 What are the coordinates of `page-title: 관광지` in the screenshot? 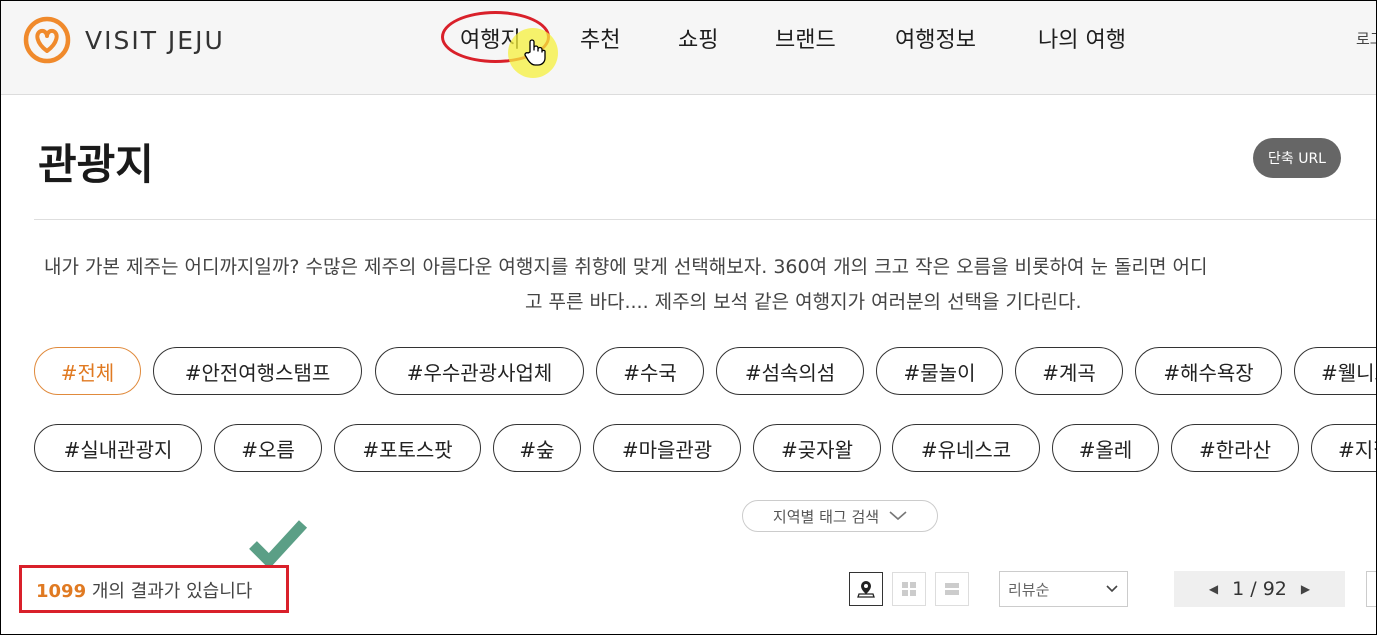 It's located at (96, 164).